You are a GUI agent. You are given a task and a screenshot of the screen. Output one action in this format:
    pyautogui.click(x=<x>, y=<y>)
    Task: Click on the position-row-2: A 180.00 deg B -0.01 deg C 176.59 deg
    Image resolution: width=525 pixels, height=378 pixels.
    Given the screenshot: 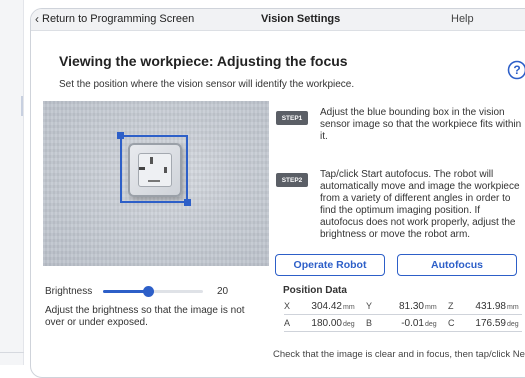 What is the action you would take?
    pyautogui.click(x=404, y=323)
    